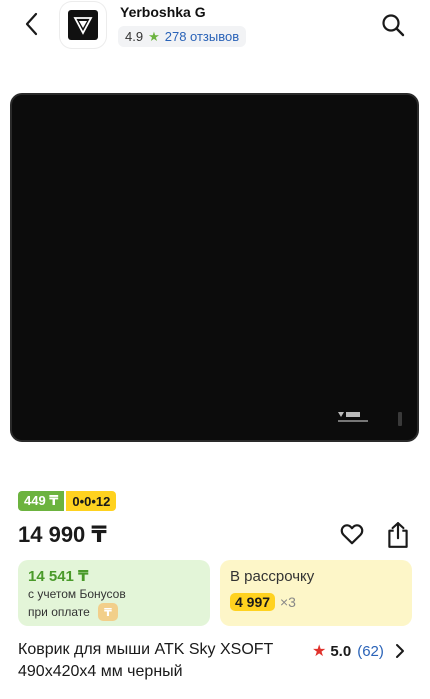 The height and width of the screenshot is (699, 430). I want to click on bonus-price-card: 14 541 ₸ с учетом Бонусов при оплате ₸, so click(114, 593).